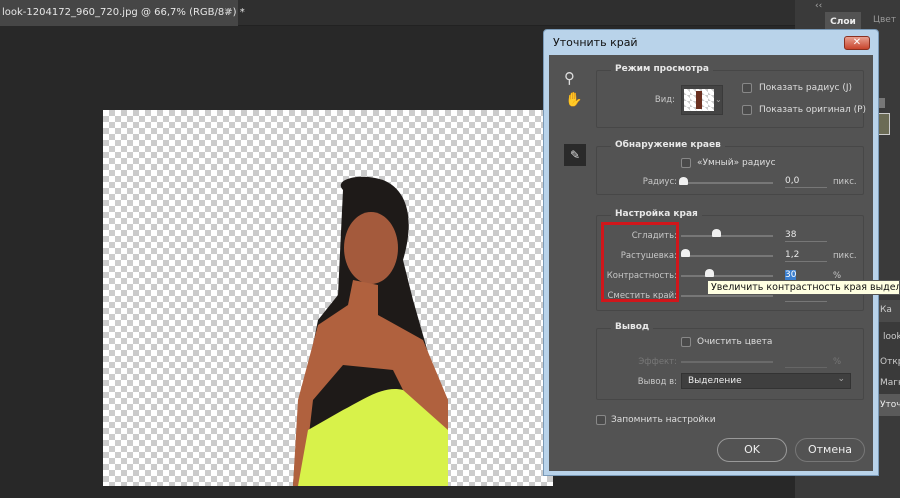 Image resolution: width=900 pixels, height=498 pixels. I want to click on adjust-edge-title: Настройка края, so click(656, 214).